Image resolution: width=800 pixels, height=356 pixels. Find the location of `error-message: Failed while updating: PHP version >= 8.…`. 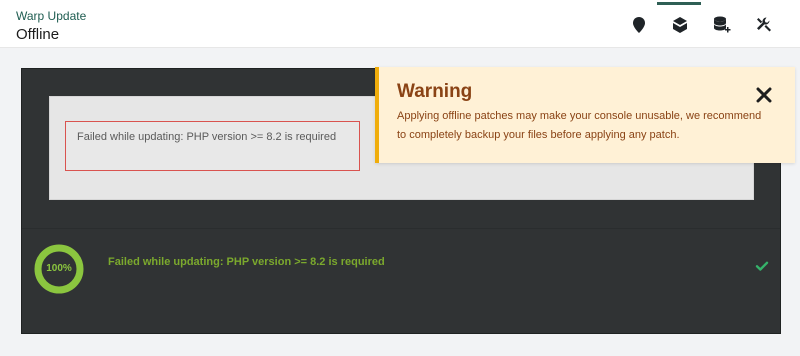

error-message: Failed while updating: PHP version >= 8.… is located at coordinates (207, 137).